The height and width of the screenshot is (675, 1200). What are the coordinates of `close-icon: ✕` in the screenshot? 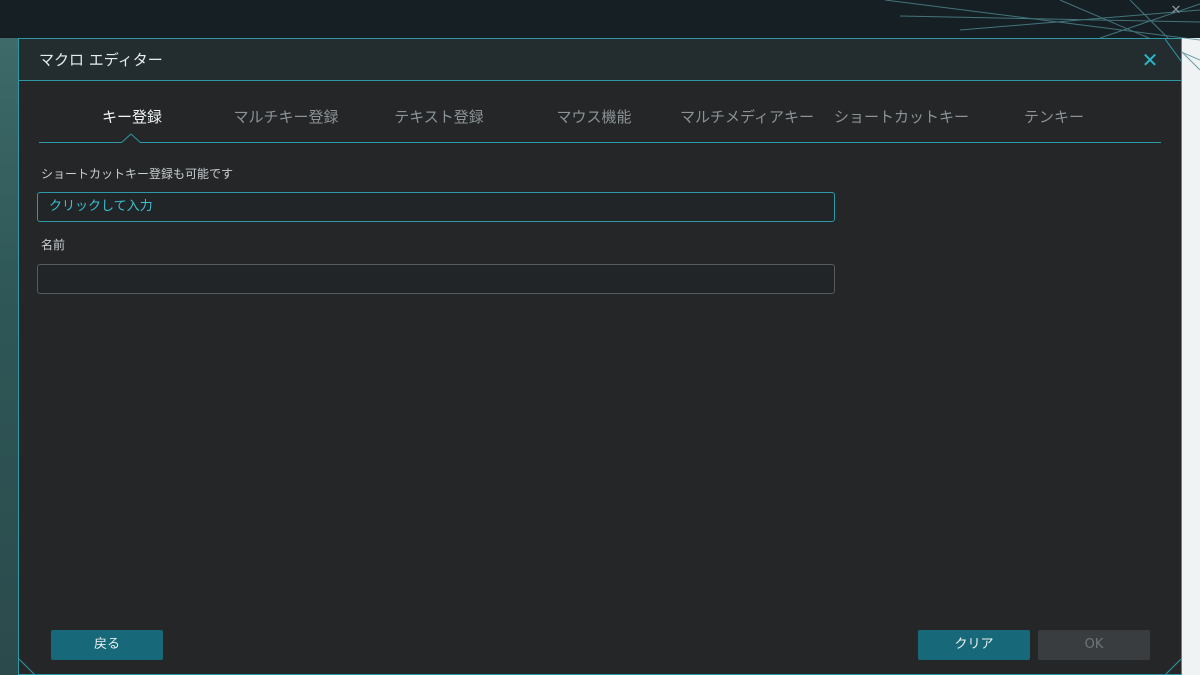 It's located at (1150, 60).